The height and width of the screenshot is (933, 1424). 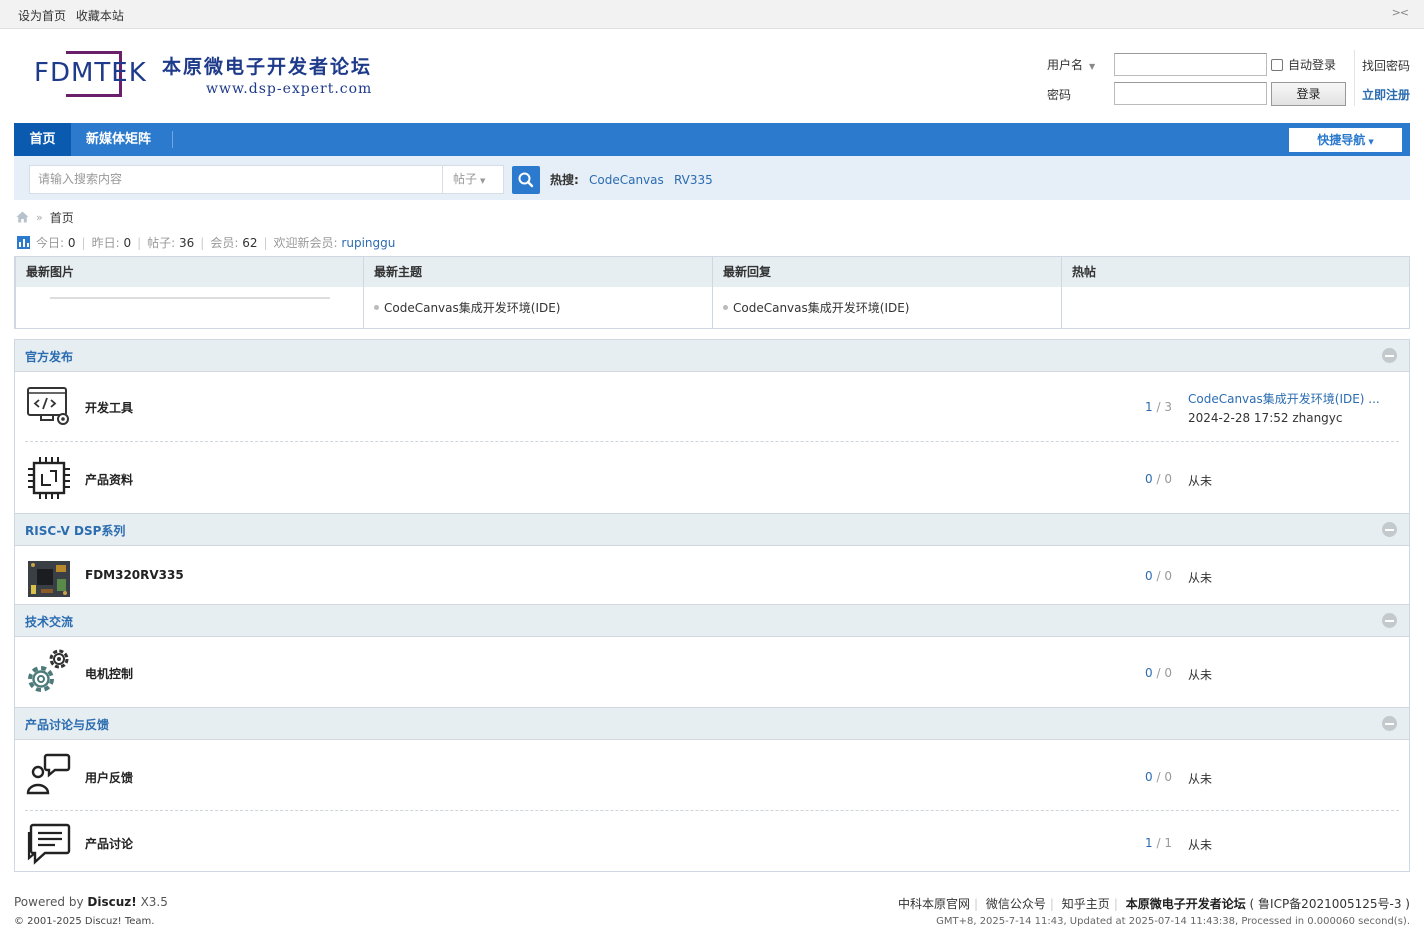 What do you see at coordinates (368, 243) in the screenshot?
I see `new-member-link: rupinggu` at bounding box center [368, 243].